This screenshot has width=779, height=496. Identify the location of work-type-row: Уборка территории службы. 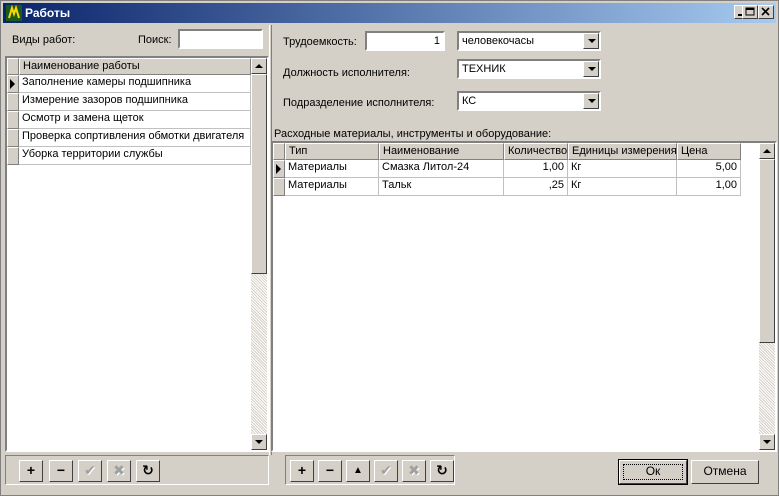
(135, 156).